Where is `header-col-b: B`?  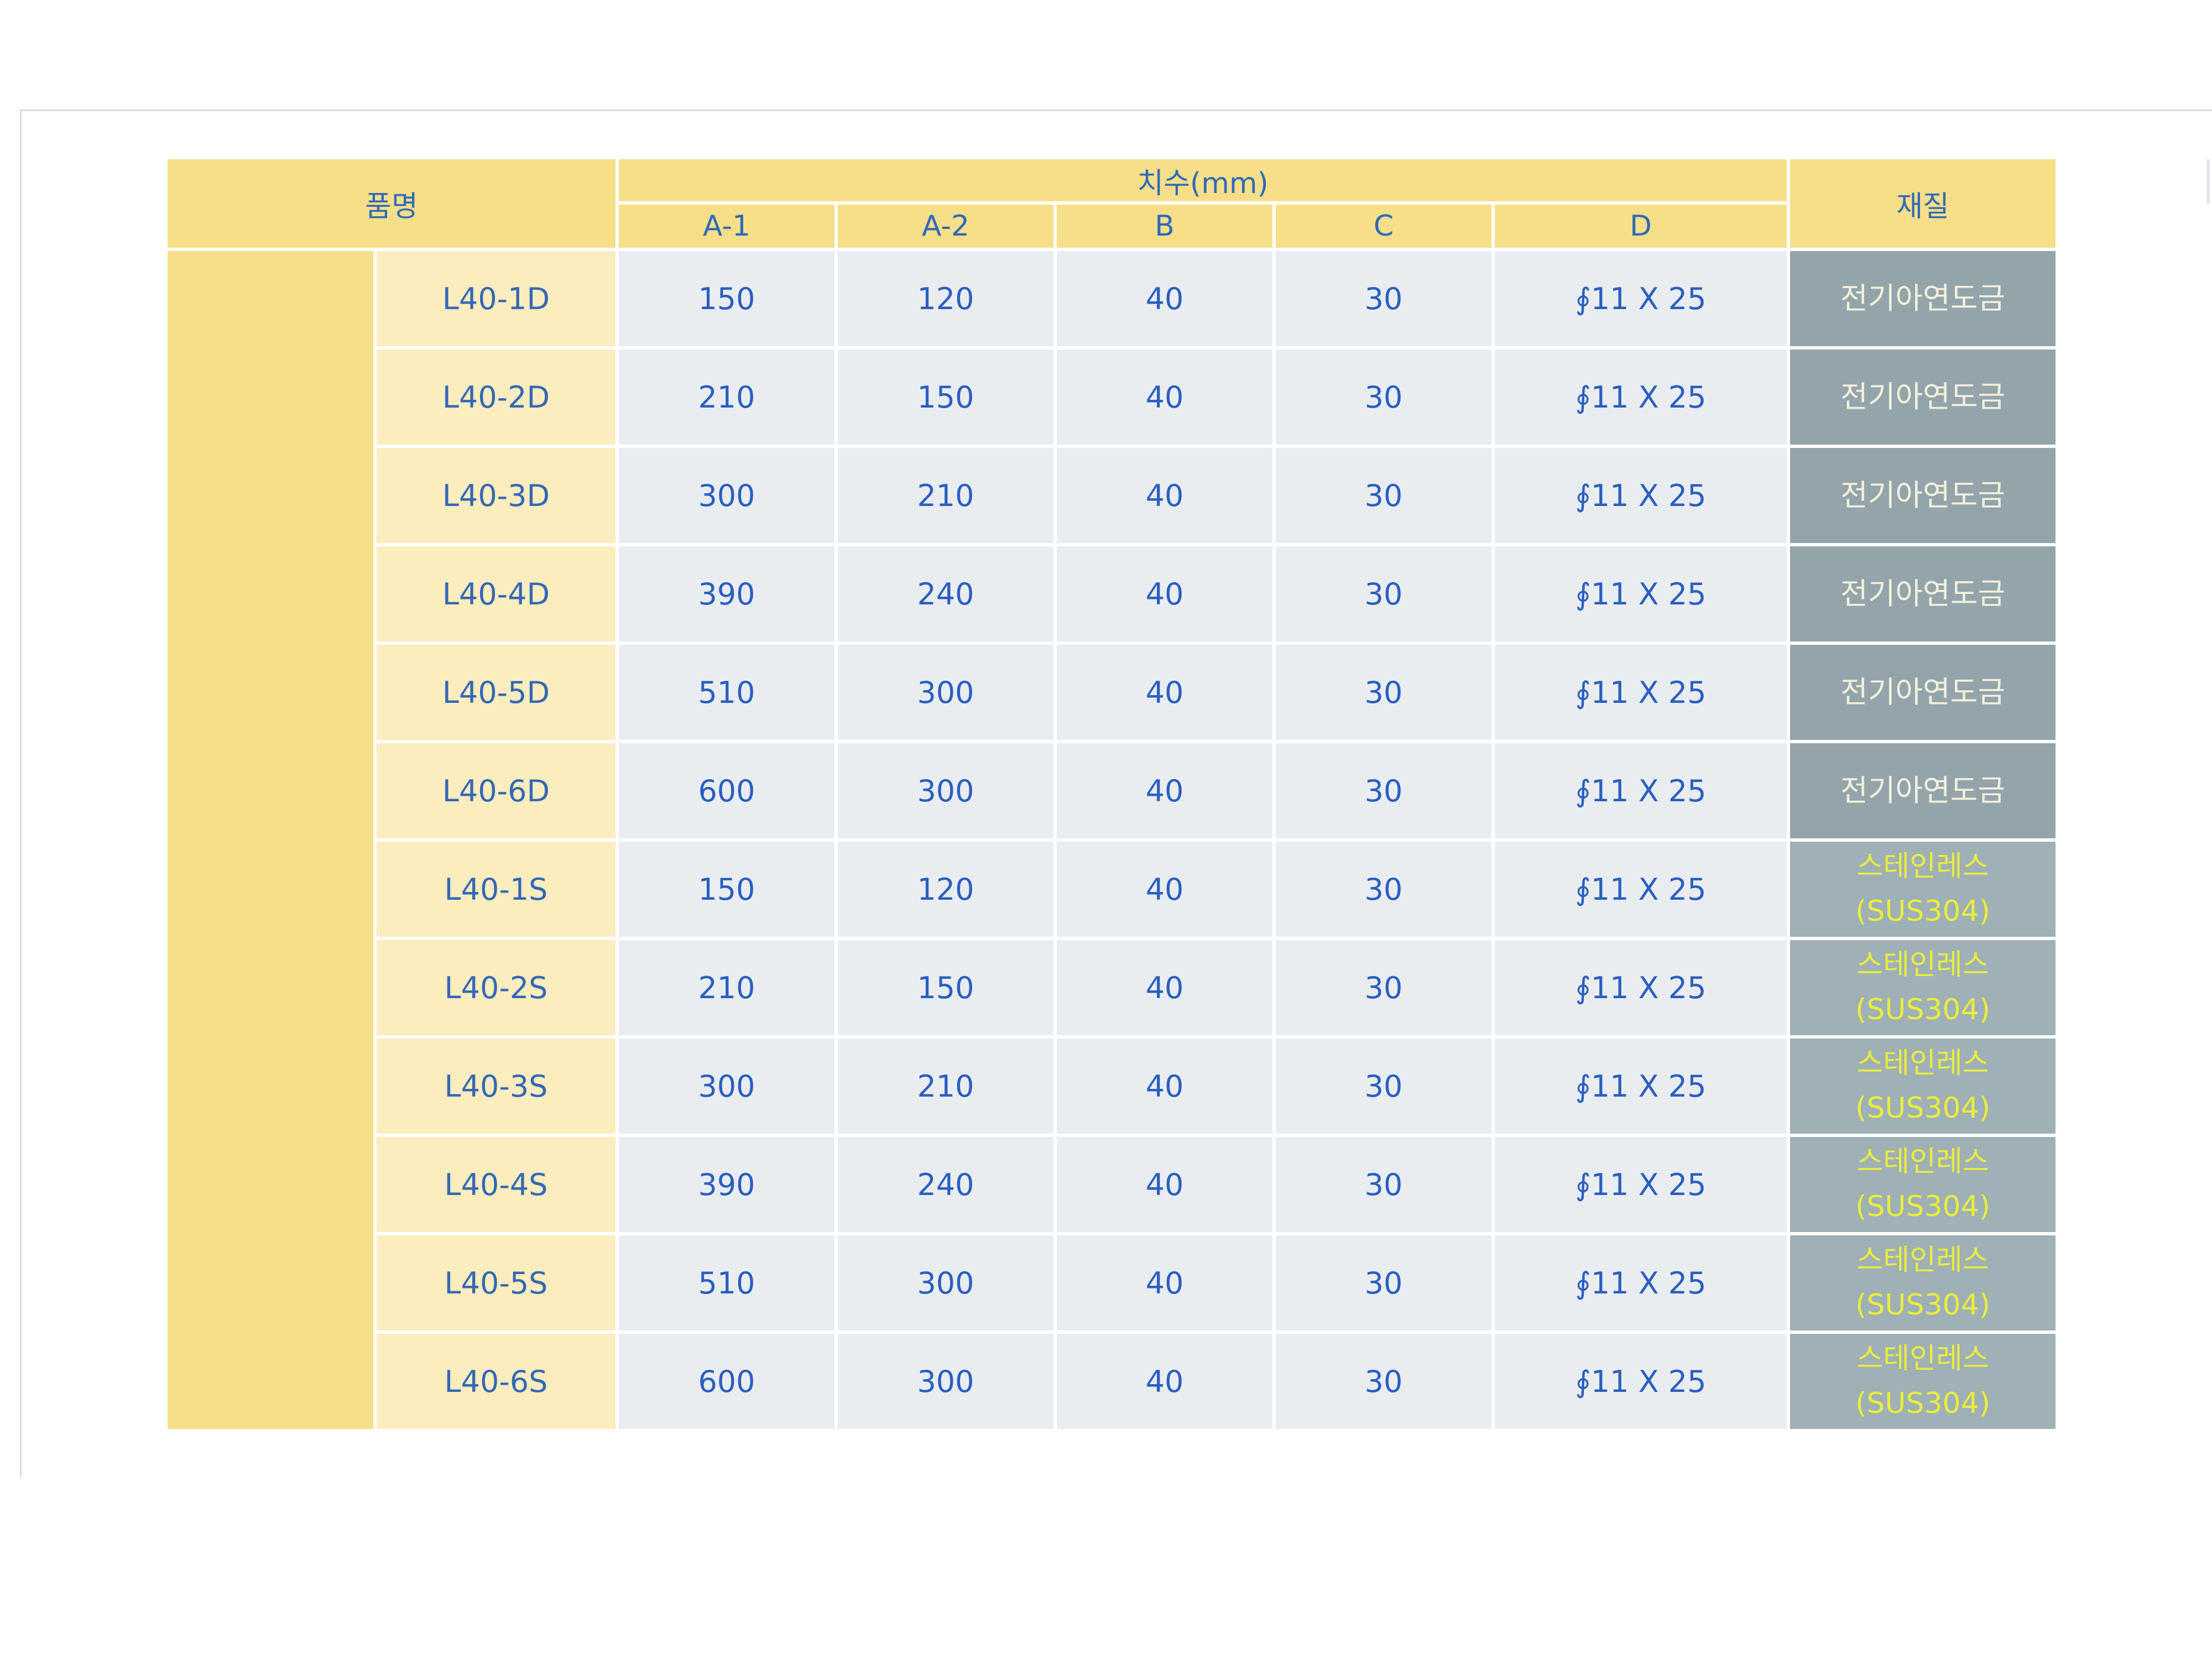 header-col-b: B is located at coordinates (1164, 227).